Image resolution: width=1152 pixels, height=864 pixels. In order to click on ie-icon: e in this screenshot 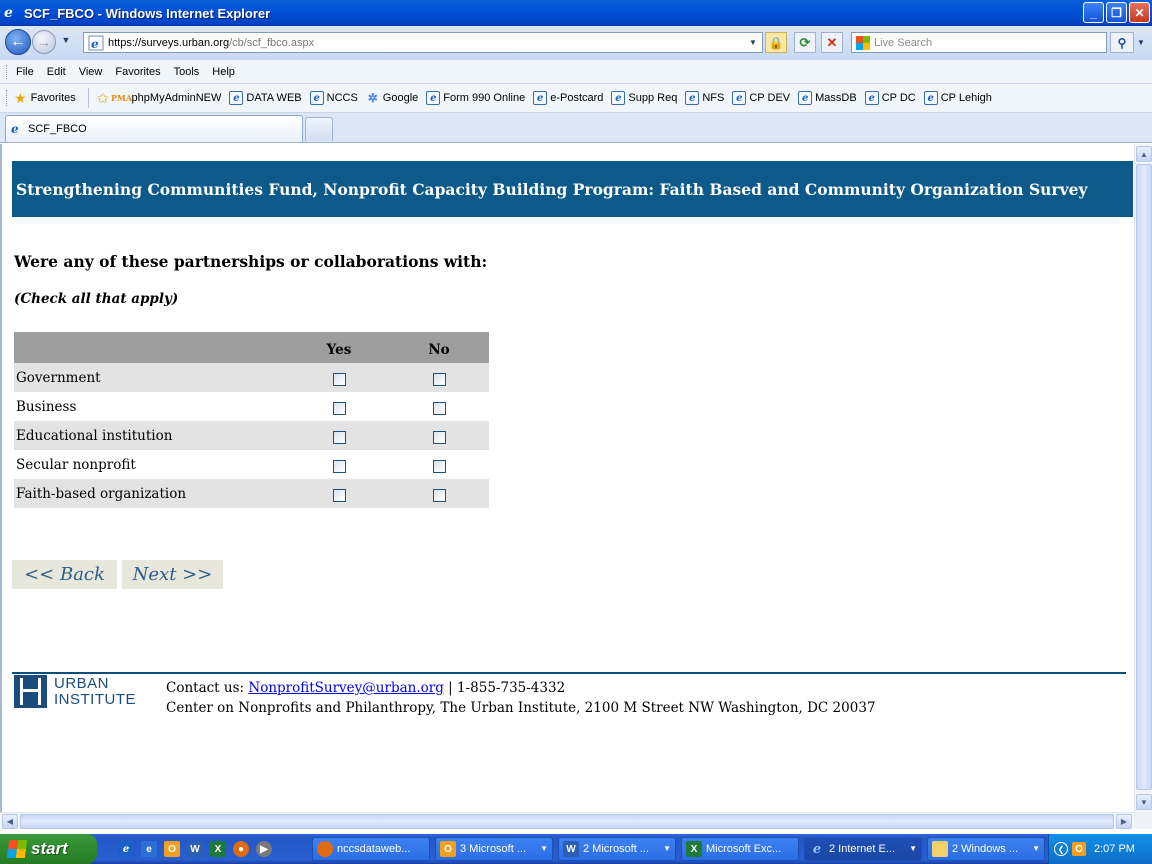, I will do `click(15, 129)`.